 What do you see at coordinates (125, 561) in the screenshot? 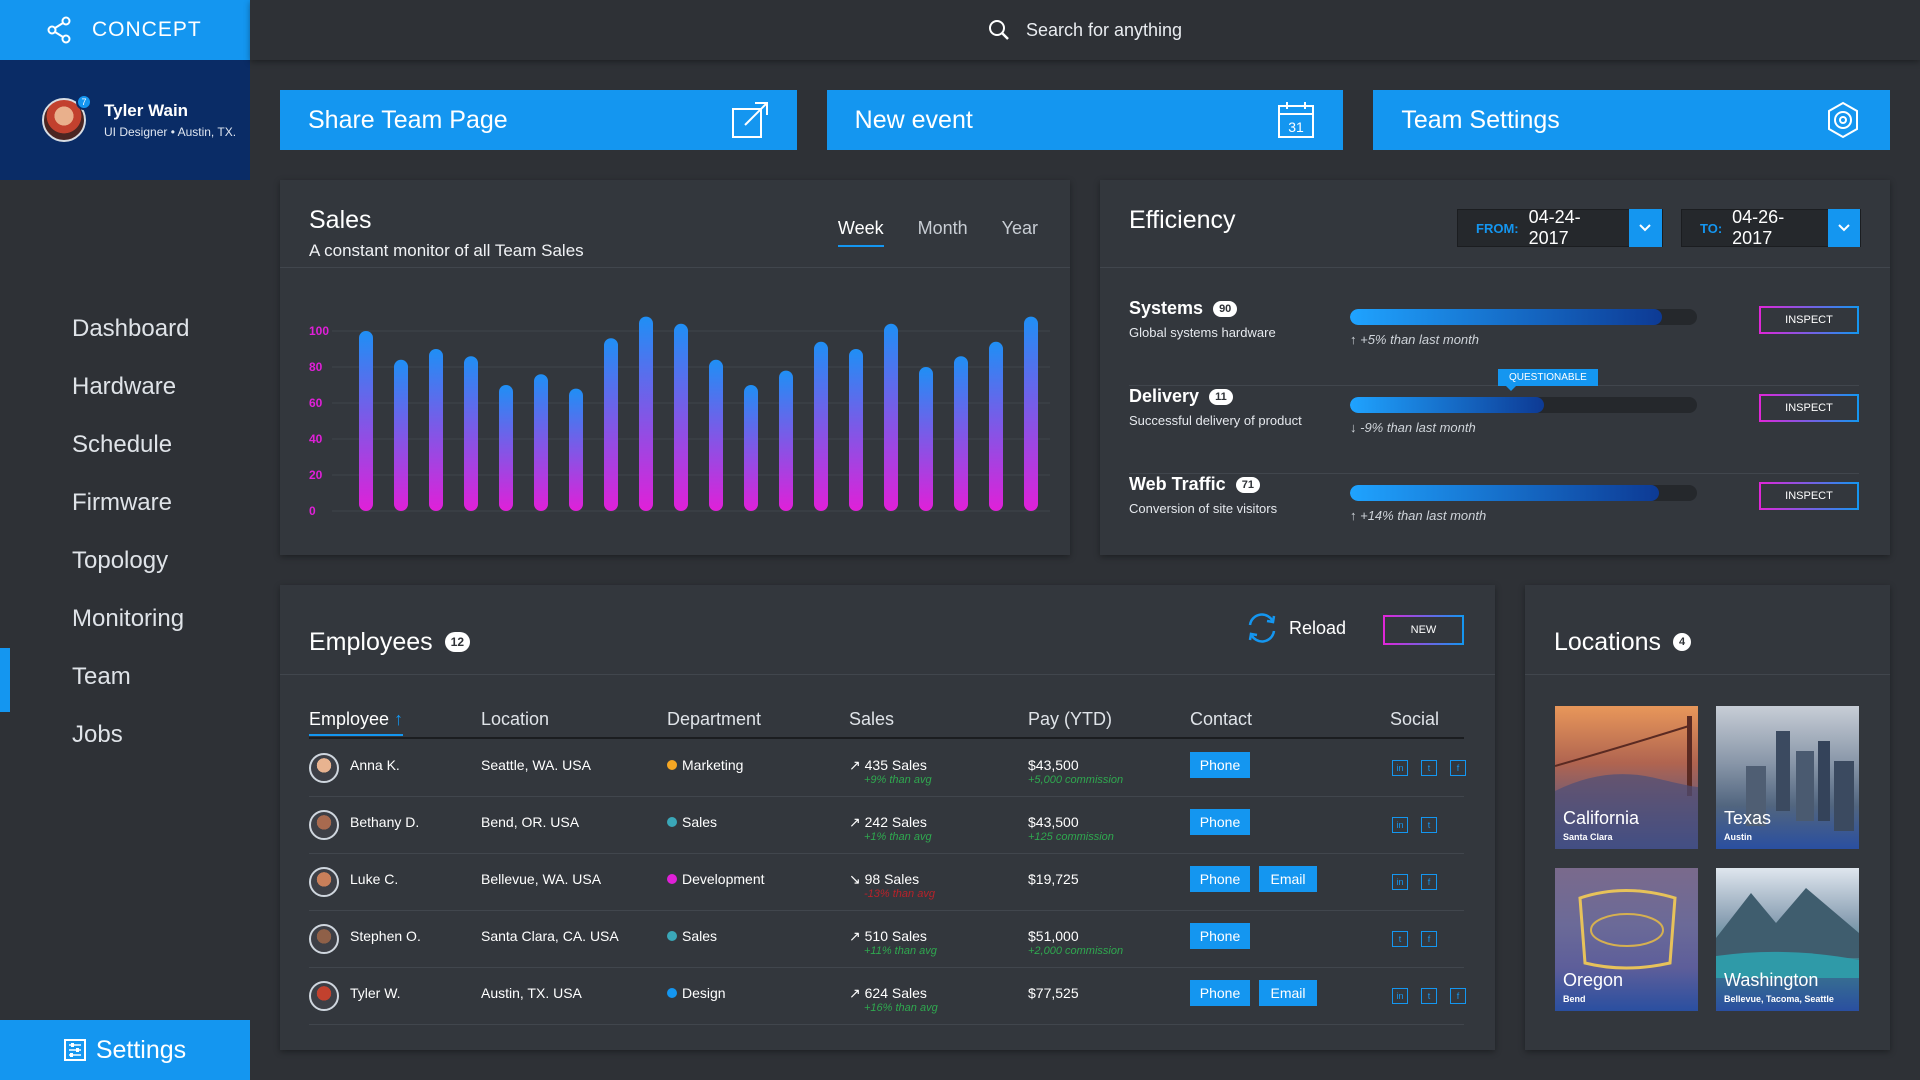
I see `nav-item-topology: Topology` at bounding box center [125, 561].